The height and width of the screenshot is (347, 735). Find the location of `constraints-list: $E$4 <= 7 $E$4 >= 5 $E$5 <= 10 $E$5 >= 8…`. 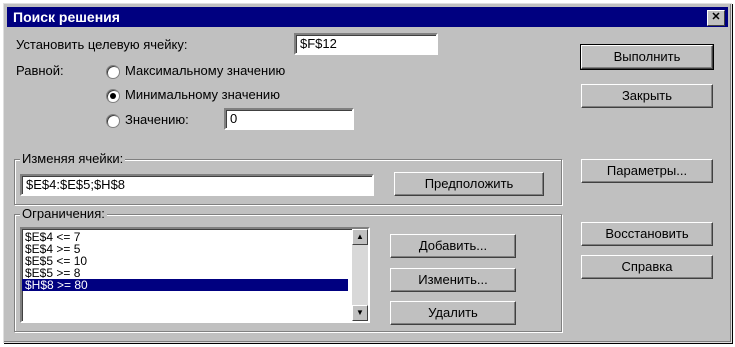

constraints-list: $E$4 <= 7 $E$4 >= 5 $E$5 <= 10 $E$5 >= 8… is located at coordinates (195, 275).